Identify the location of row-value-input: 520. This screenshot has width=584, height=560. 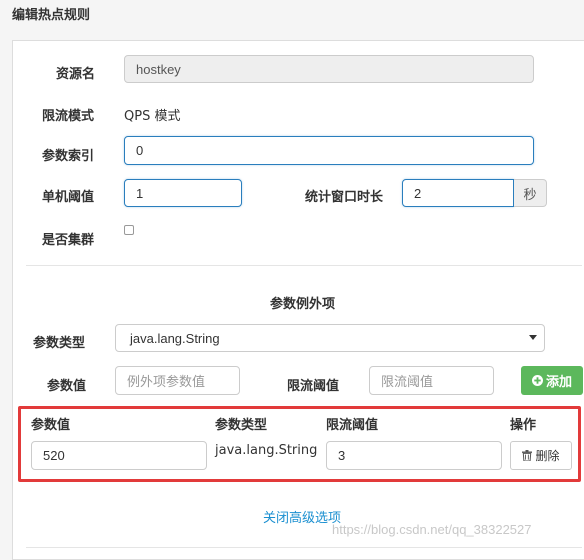
(119, 455).